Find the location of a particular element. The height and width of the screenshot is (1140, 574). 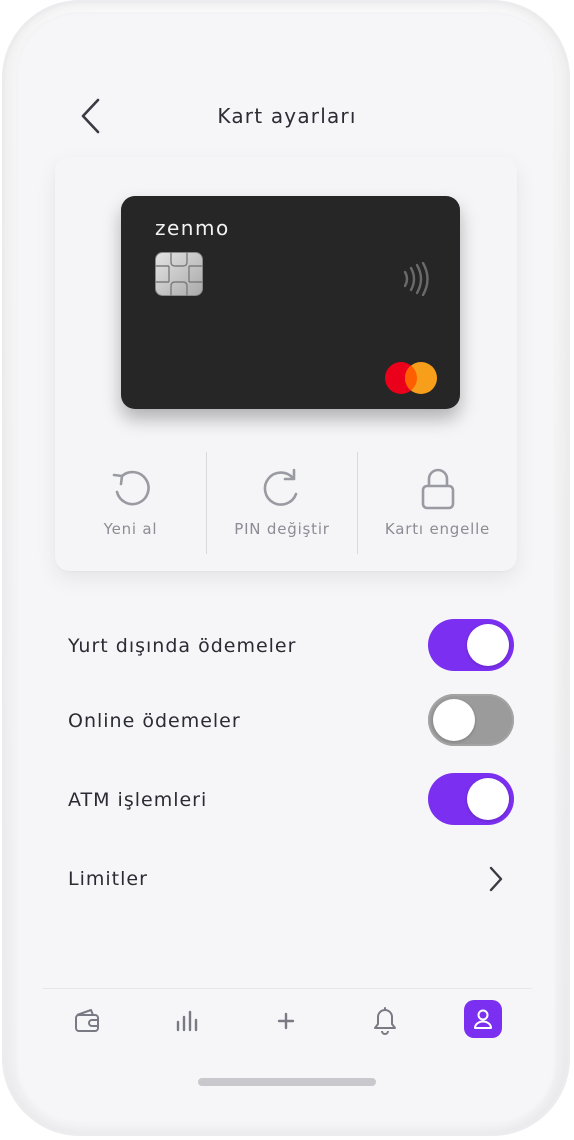

nav-add is located at coordinates (286, 1021).